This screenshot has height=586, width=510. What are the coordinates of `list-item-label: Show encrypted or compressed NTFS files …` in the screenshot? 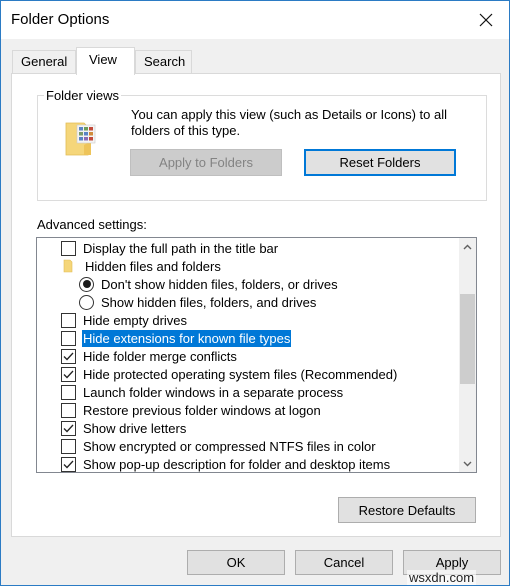 It's located at (229, 446).